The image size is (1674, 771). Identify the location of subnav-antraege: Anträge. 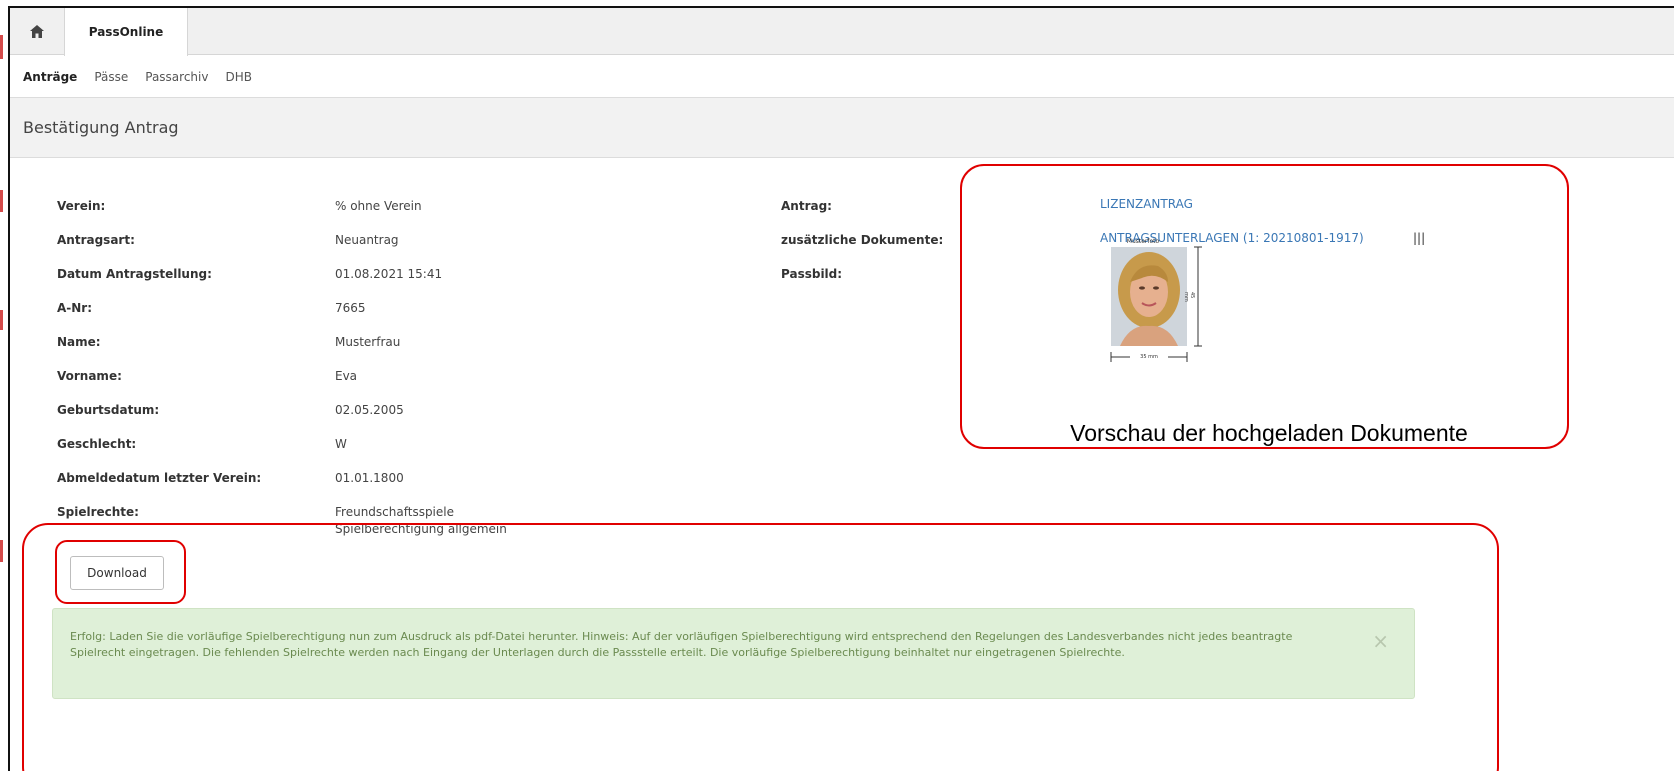
(50, 77).